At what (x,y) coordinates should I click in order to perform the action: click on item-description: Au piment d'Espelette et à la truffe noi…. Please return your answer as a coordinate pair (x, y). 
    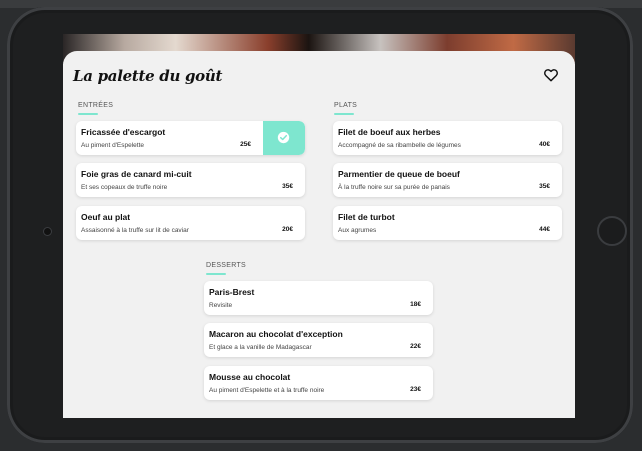
    Looking at the image, I should click on (267, 390).